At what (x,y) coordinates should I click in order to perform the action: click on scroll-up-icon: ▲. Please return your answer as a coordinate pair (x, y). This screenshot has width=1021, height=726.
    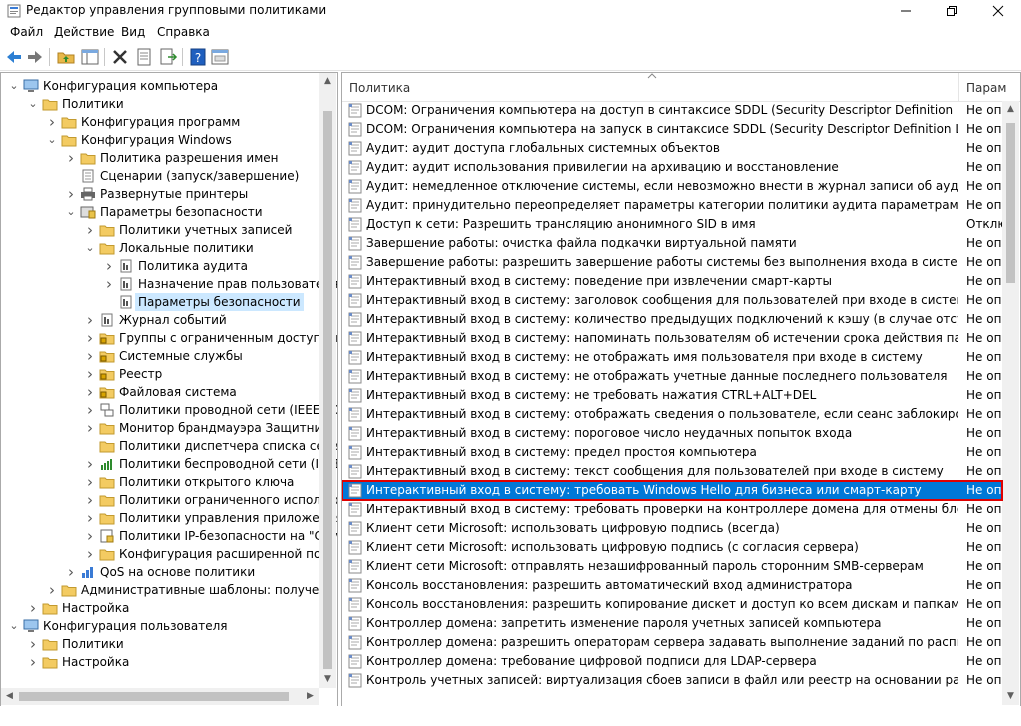
    Looking at the image, I should click on (327, 81).